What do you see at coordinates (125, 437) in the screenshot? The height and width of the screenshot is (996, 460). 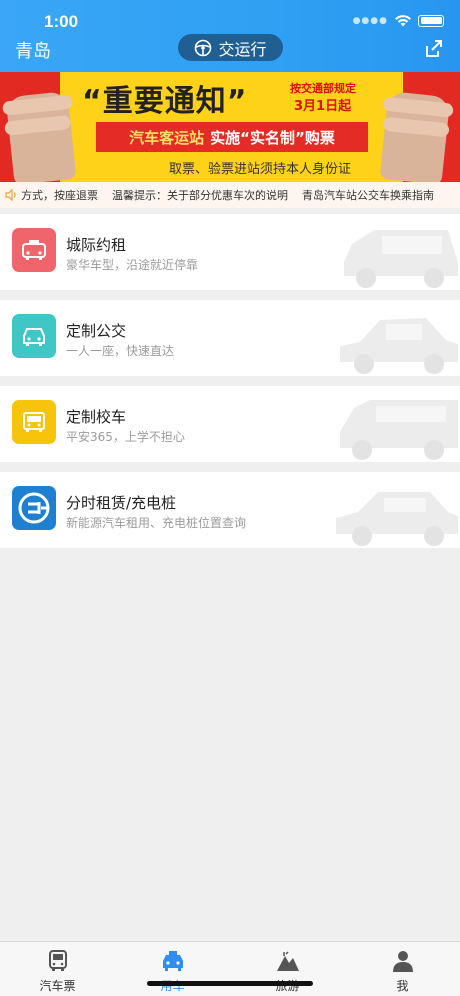 I see `service-desc: 平安365，上学不担心` at bounding box center [125, 437].